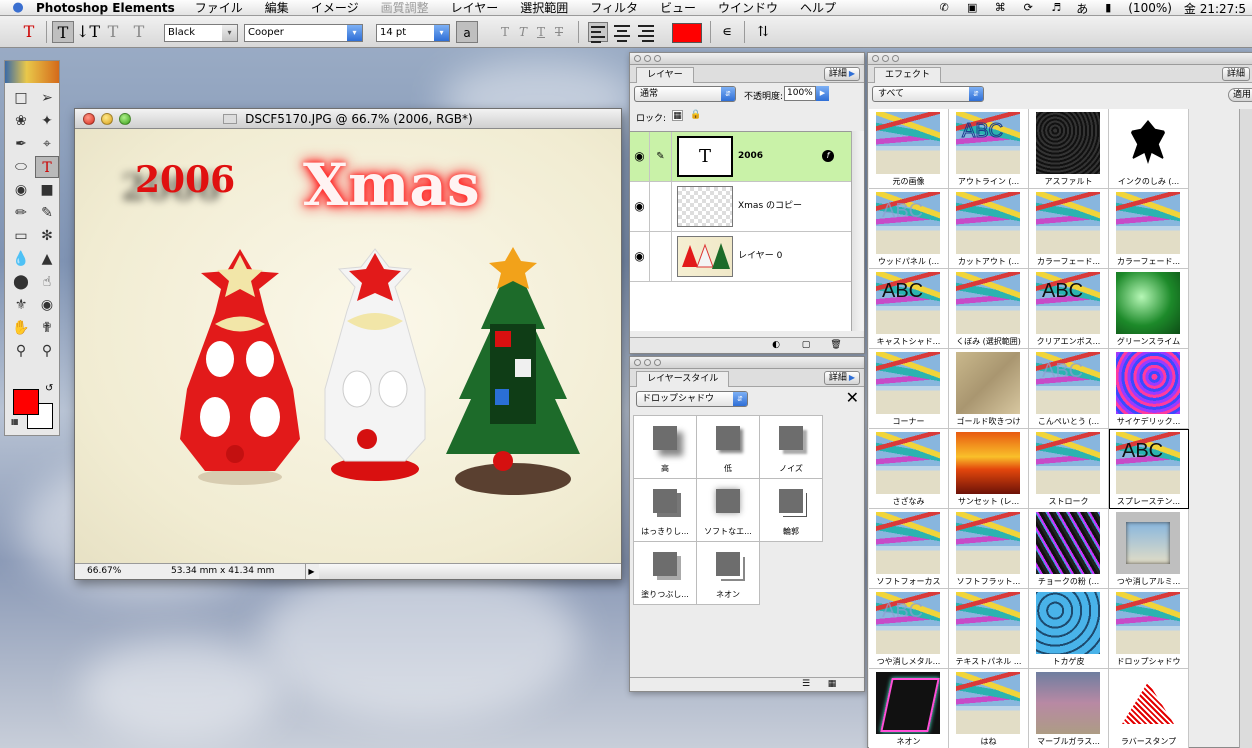 This screenshot has width=1252, height=748. I want to click on layers-more-button: 詳細 ▶, so click(841, 74).